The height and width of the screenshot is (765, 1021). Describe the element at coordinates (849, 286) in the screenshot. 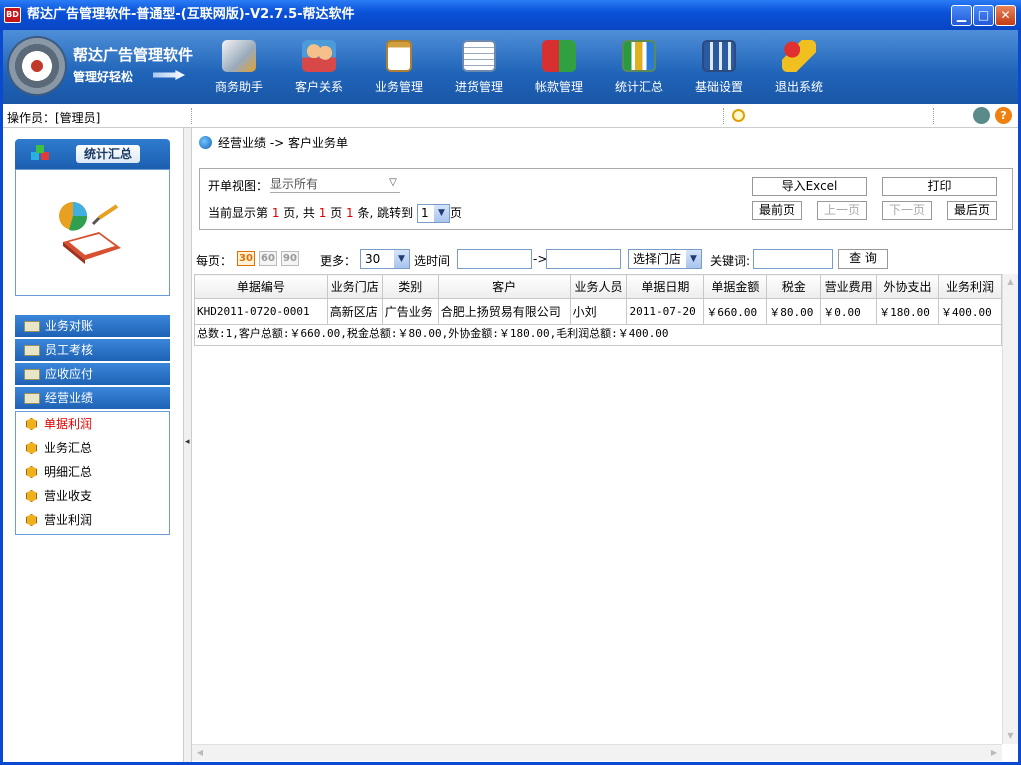

I see `col-header: 营业费用` at that location.